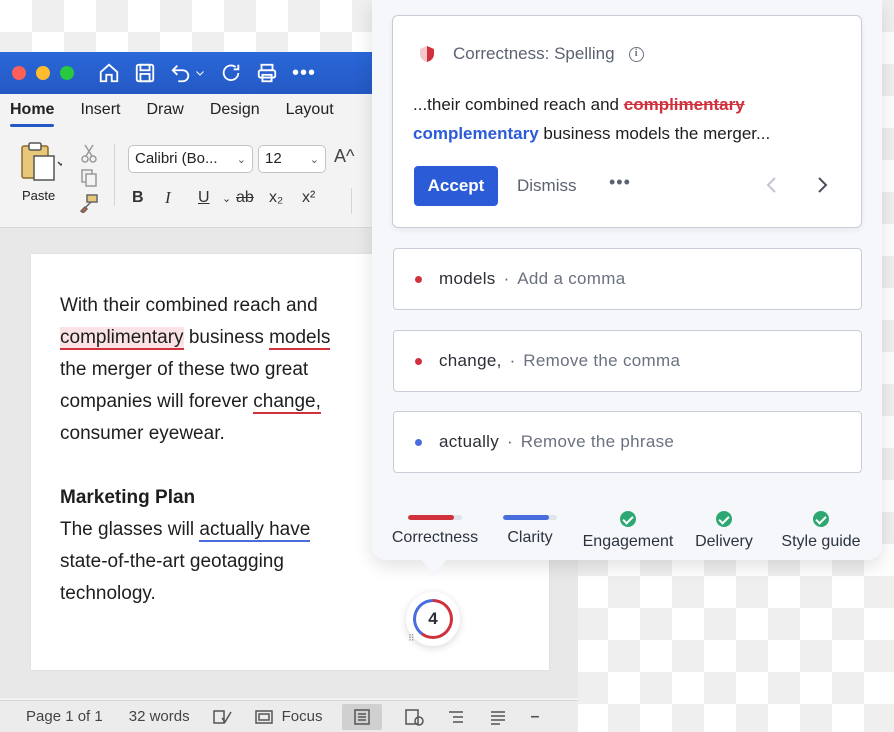 The width and height of the screenshot is (894, 732). I want to click on home-icon, so click(109, 73).